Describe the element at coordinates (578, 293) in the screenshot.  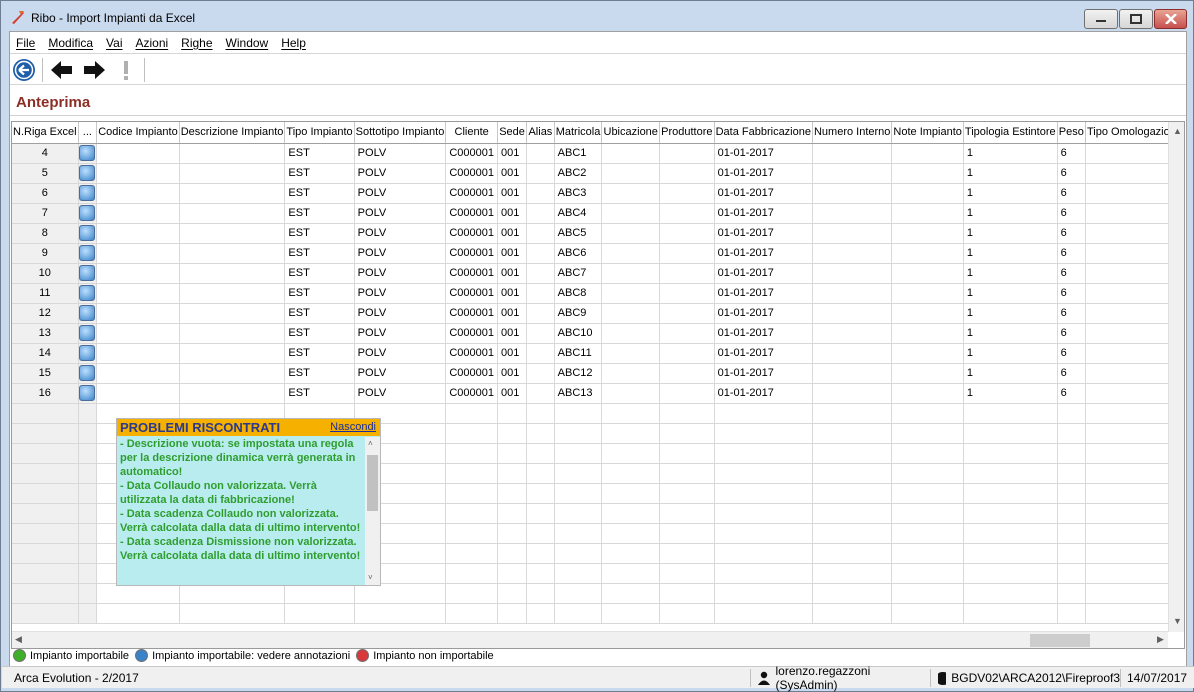
I see `table-cell: ABC8` at that location.